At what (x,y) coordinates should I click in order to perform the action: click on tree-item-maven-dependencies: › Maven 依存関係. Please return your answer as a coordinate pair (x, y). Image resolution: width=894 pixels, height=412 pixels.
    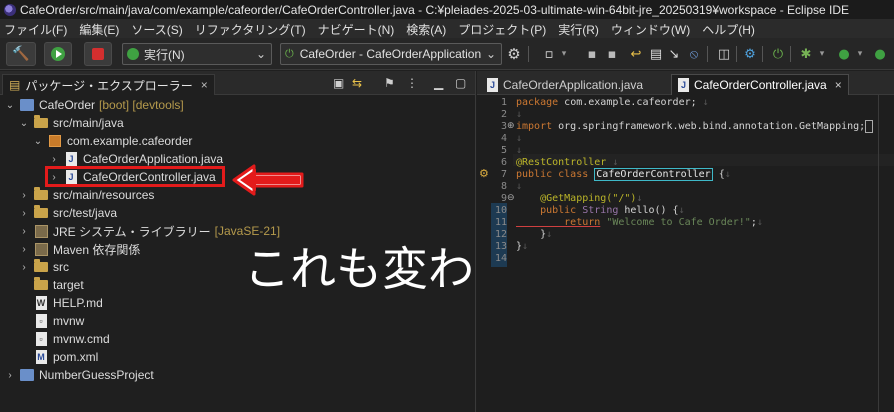
    Looking at the image, I should click on (79, 249).